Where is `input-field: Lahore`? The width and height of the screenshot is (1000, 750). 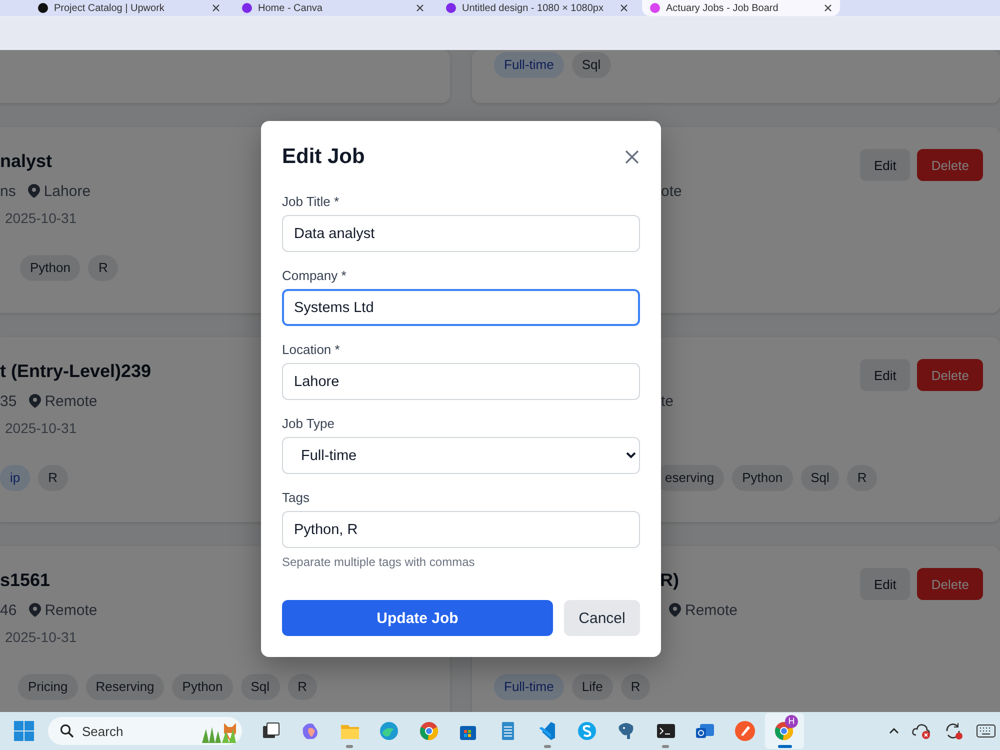 input-field: Lahore is located at coordinates (461, 381).